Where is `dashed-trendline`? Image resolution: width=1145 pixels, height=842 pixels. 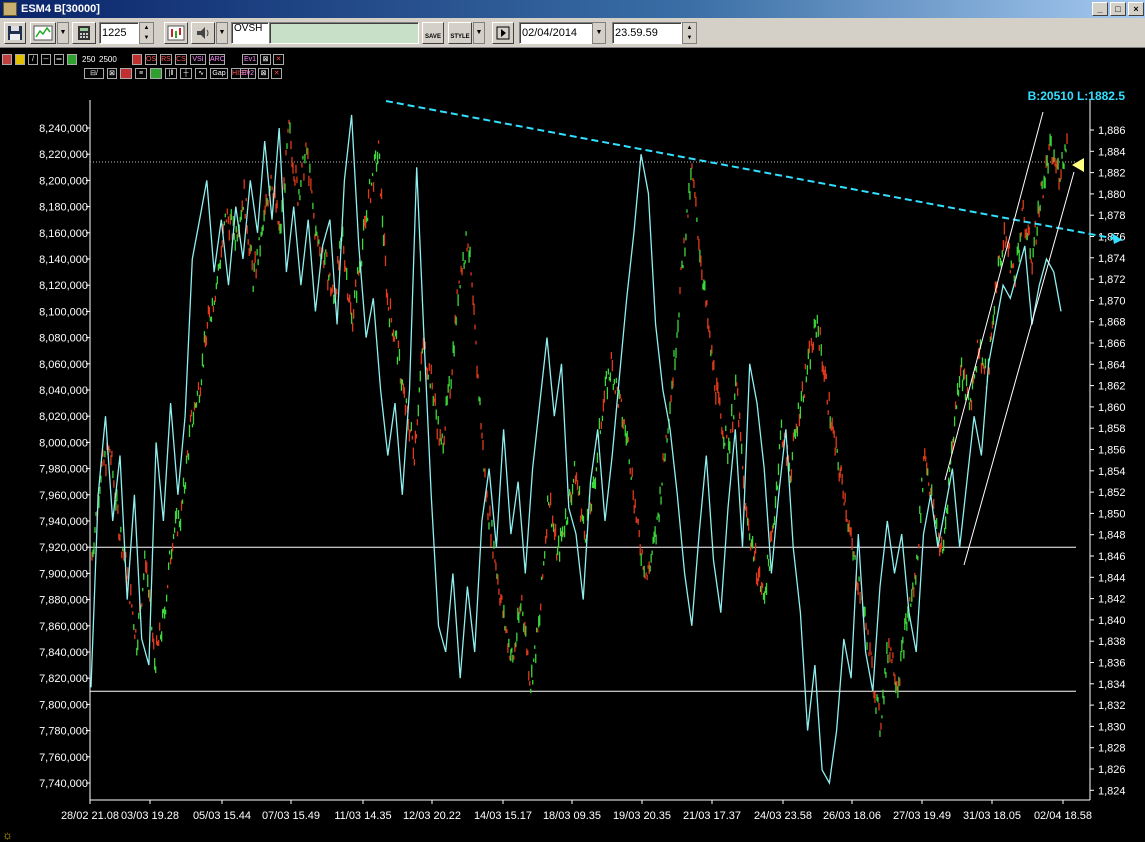 dashed-trendline is located at coordinates (754, 170).